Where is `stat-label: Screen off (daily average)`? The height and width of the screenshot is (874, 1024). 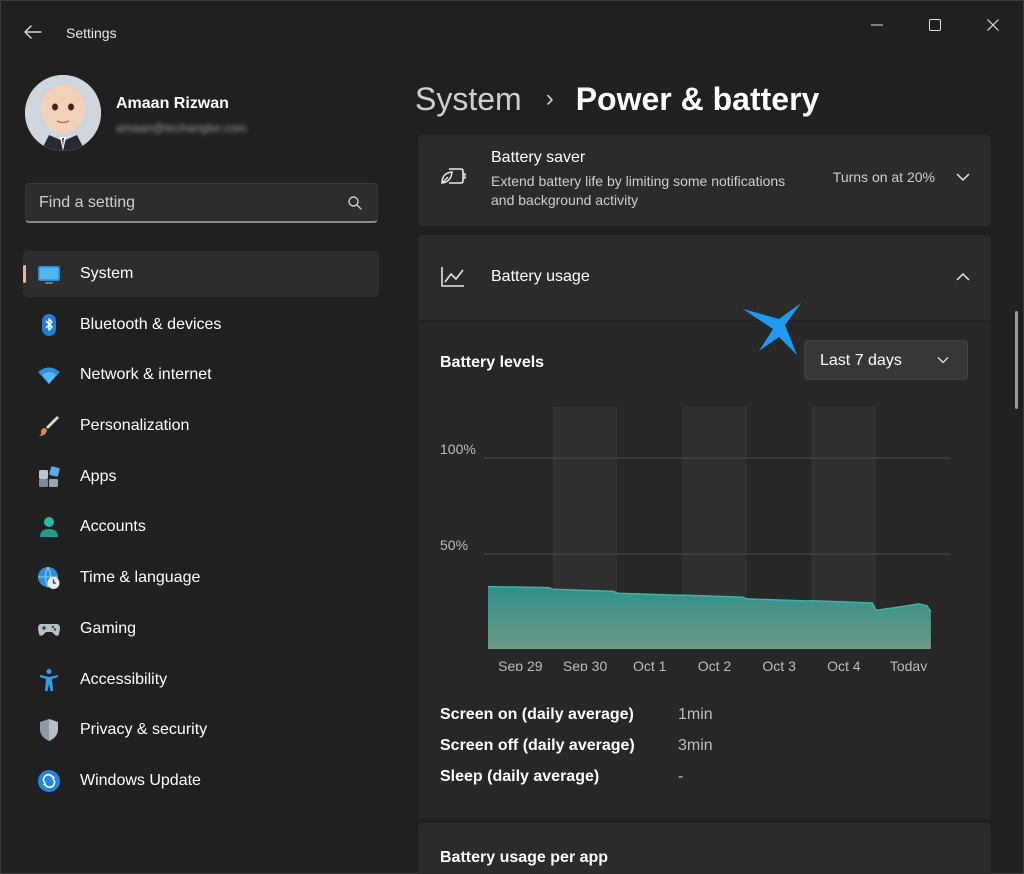 stat-label: Screen off (daily average) is located at coordinates (537, 745).